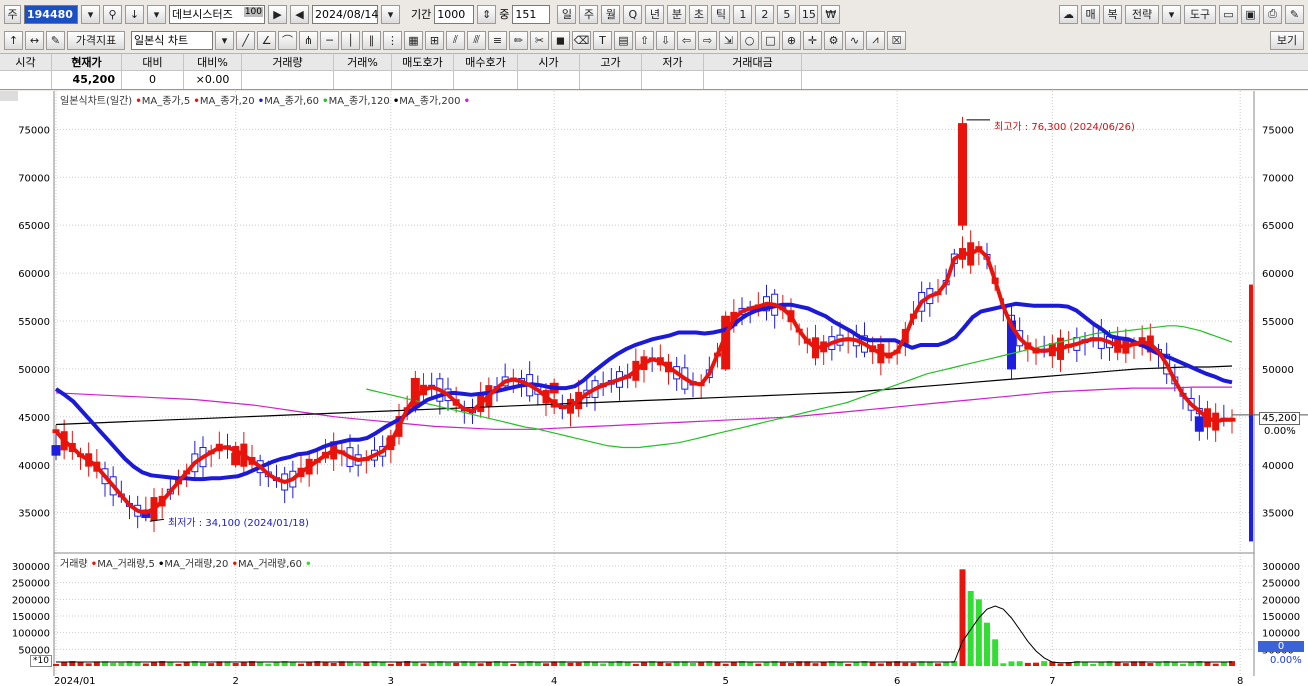 This screenshot has width=1308, height=686. What do you see at coordinates (287, 40) in the screenshot?
I see `arc-icon: ⌒` at bounding box center [287, 40].